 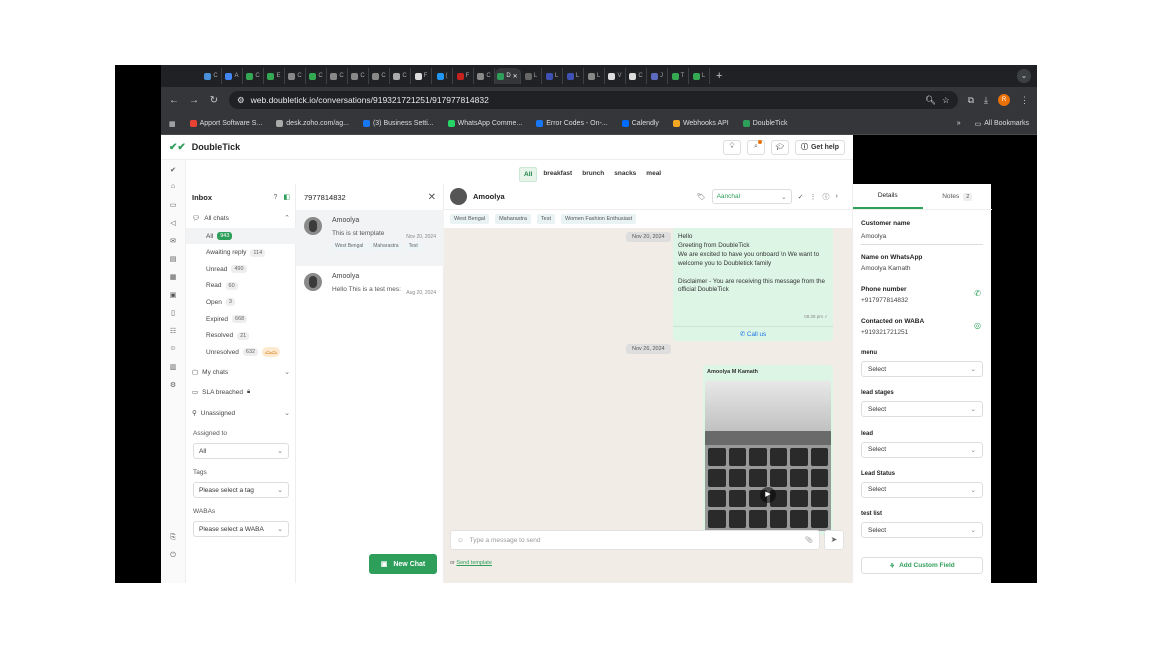 What do you see at coordinates (173, 314) in the screenshot?
I see `document-icon: ▯` at bounding box center [173, 314].